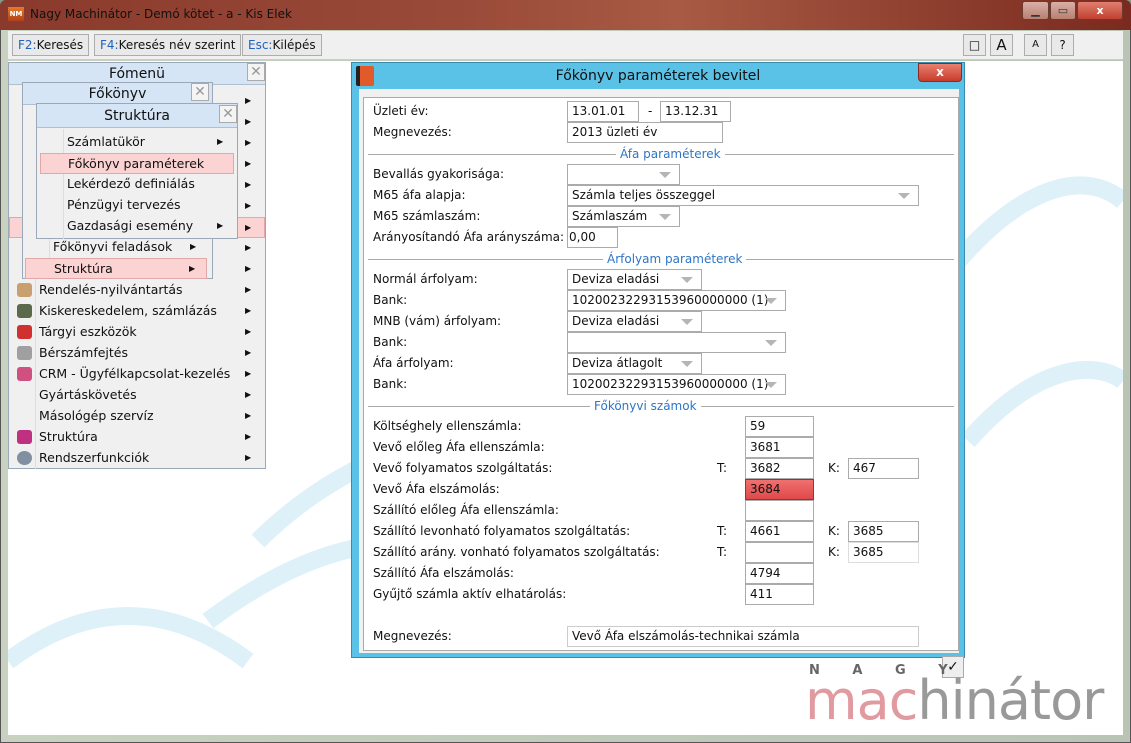  What do you see at coordinates (676, 300) in the screenshot?
I see `bank-dropdown-1: 10200232293153960000000 (1)` at bounding box center [676, 300].